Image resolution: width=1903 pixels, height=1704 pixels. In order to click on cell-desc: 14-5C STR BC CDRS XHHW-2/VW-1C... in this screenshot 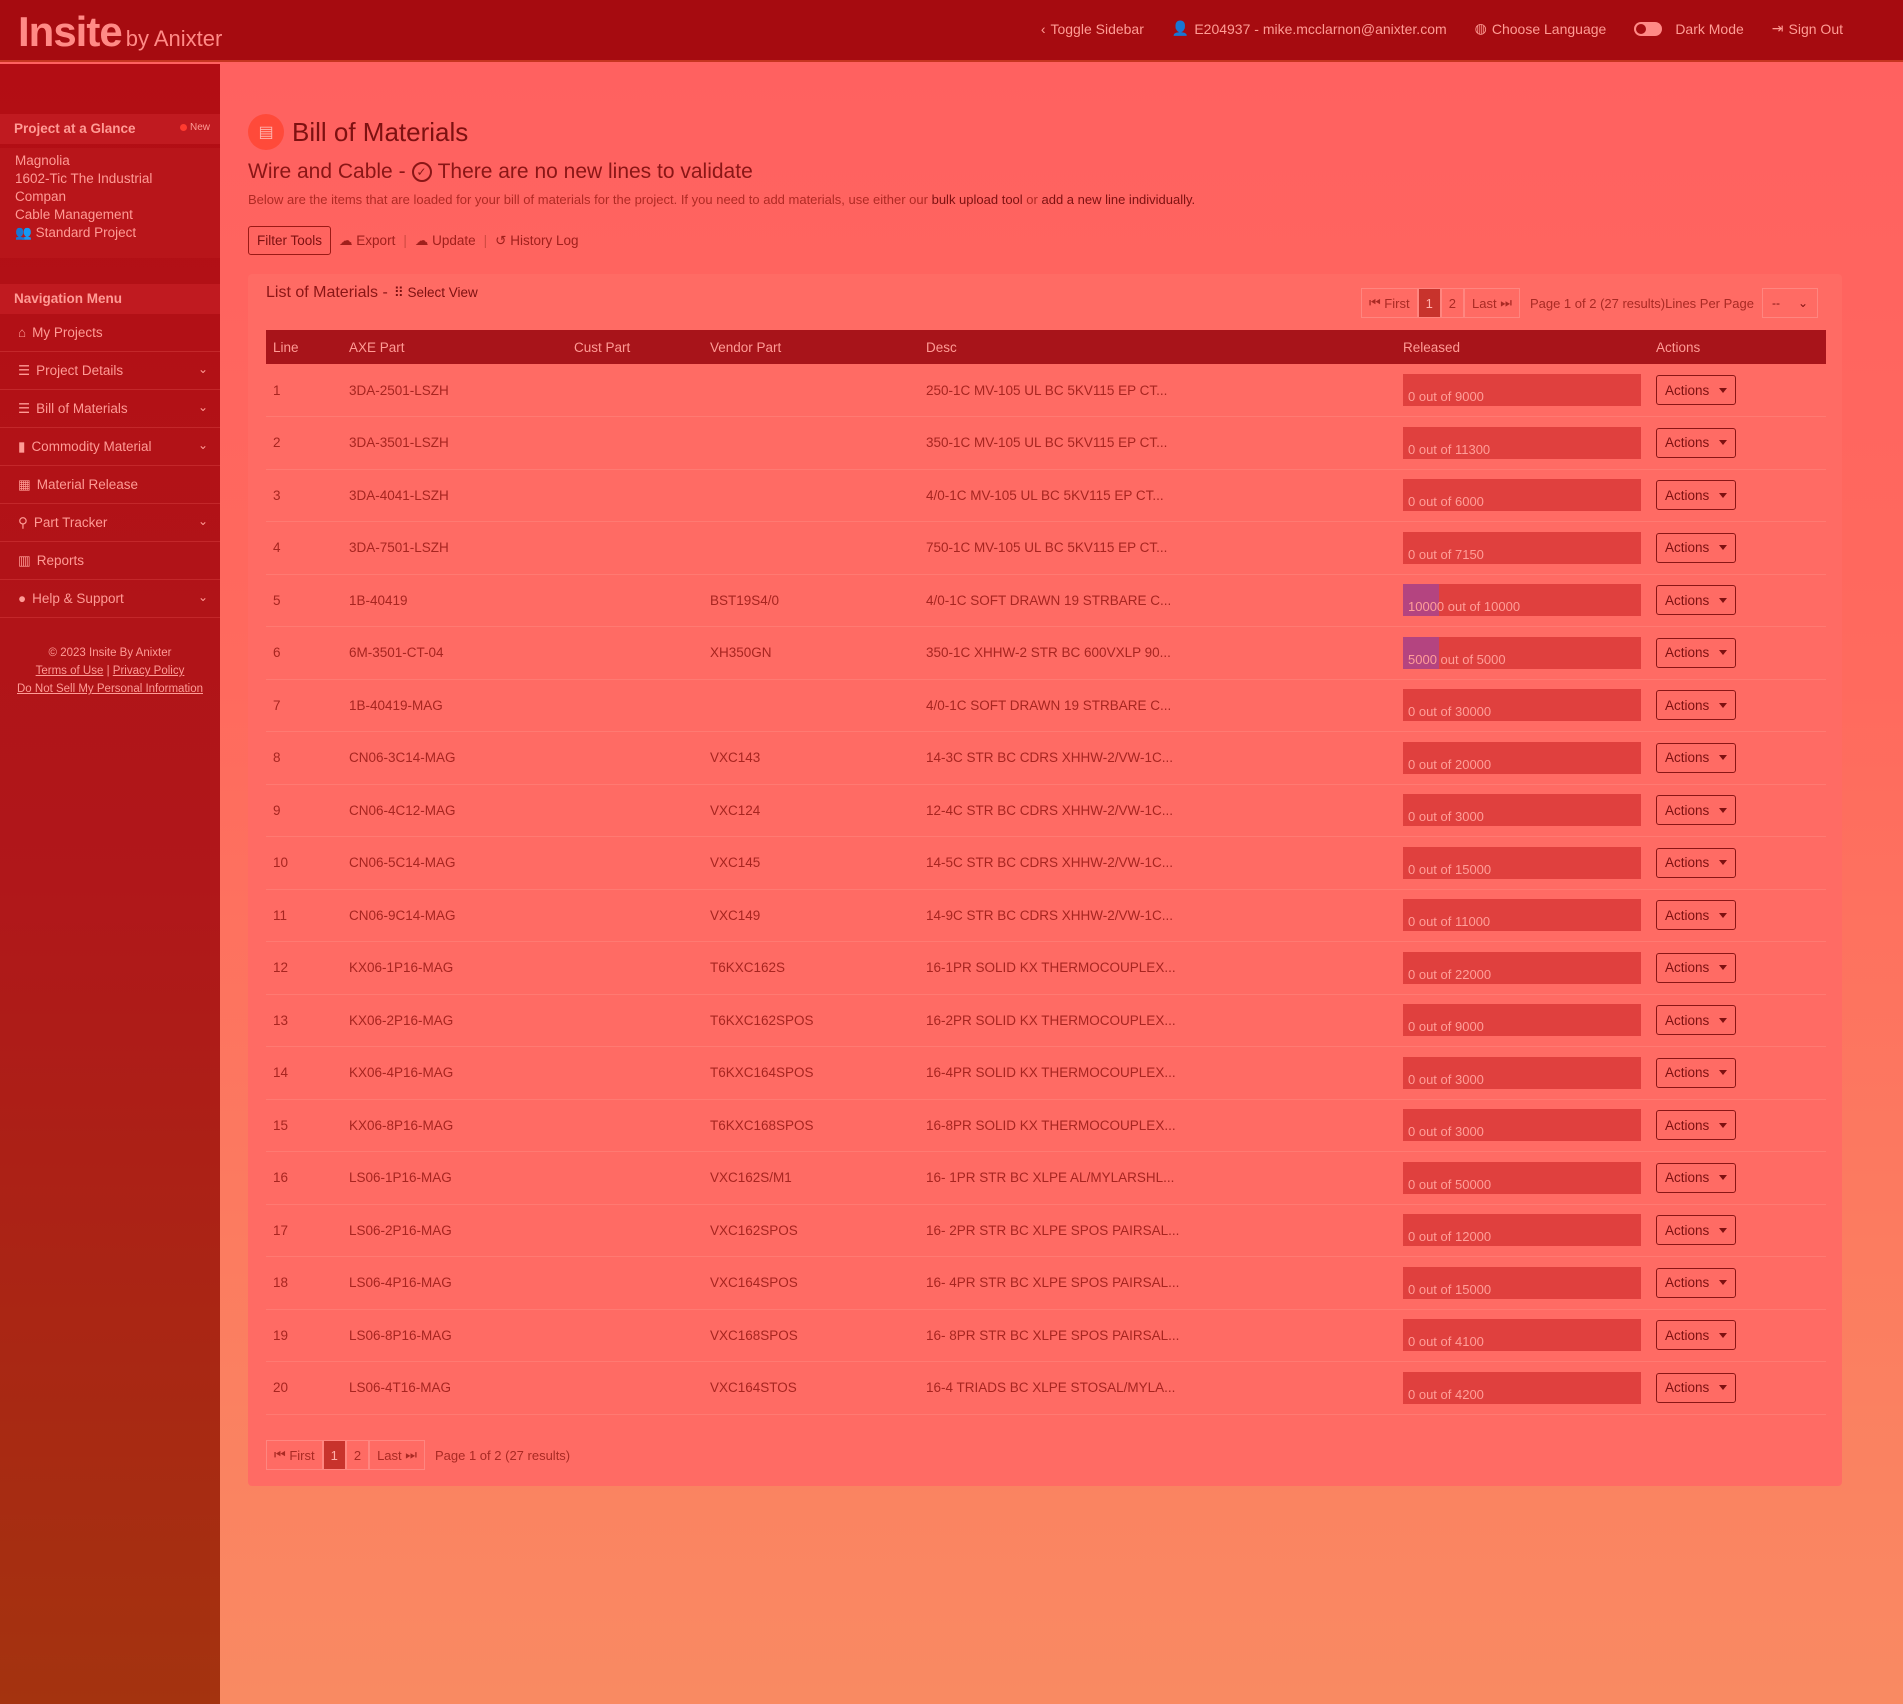, I will do `click(1157, 863)`.